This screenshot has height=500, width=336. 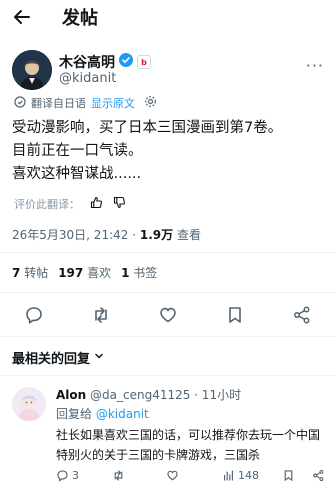 I want to click on page-title: 发帖, so click(x=80, y=18).